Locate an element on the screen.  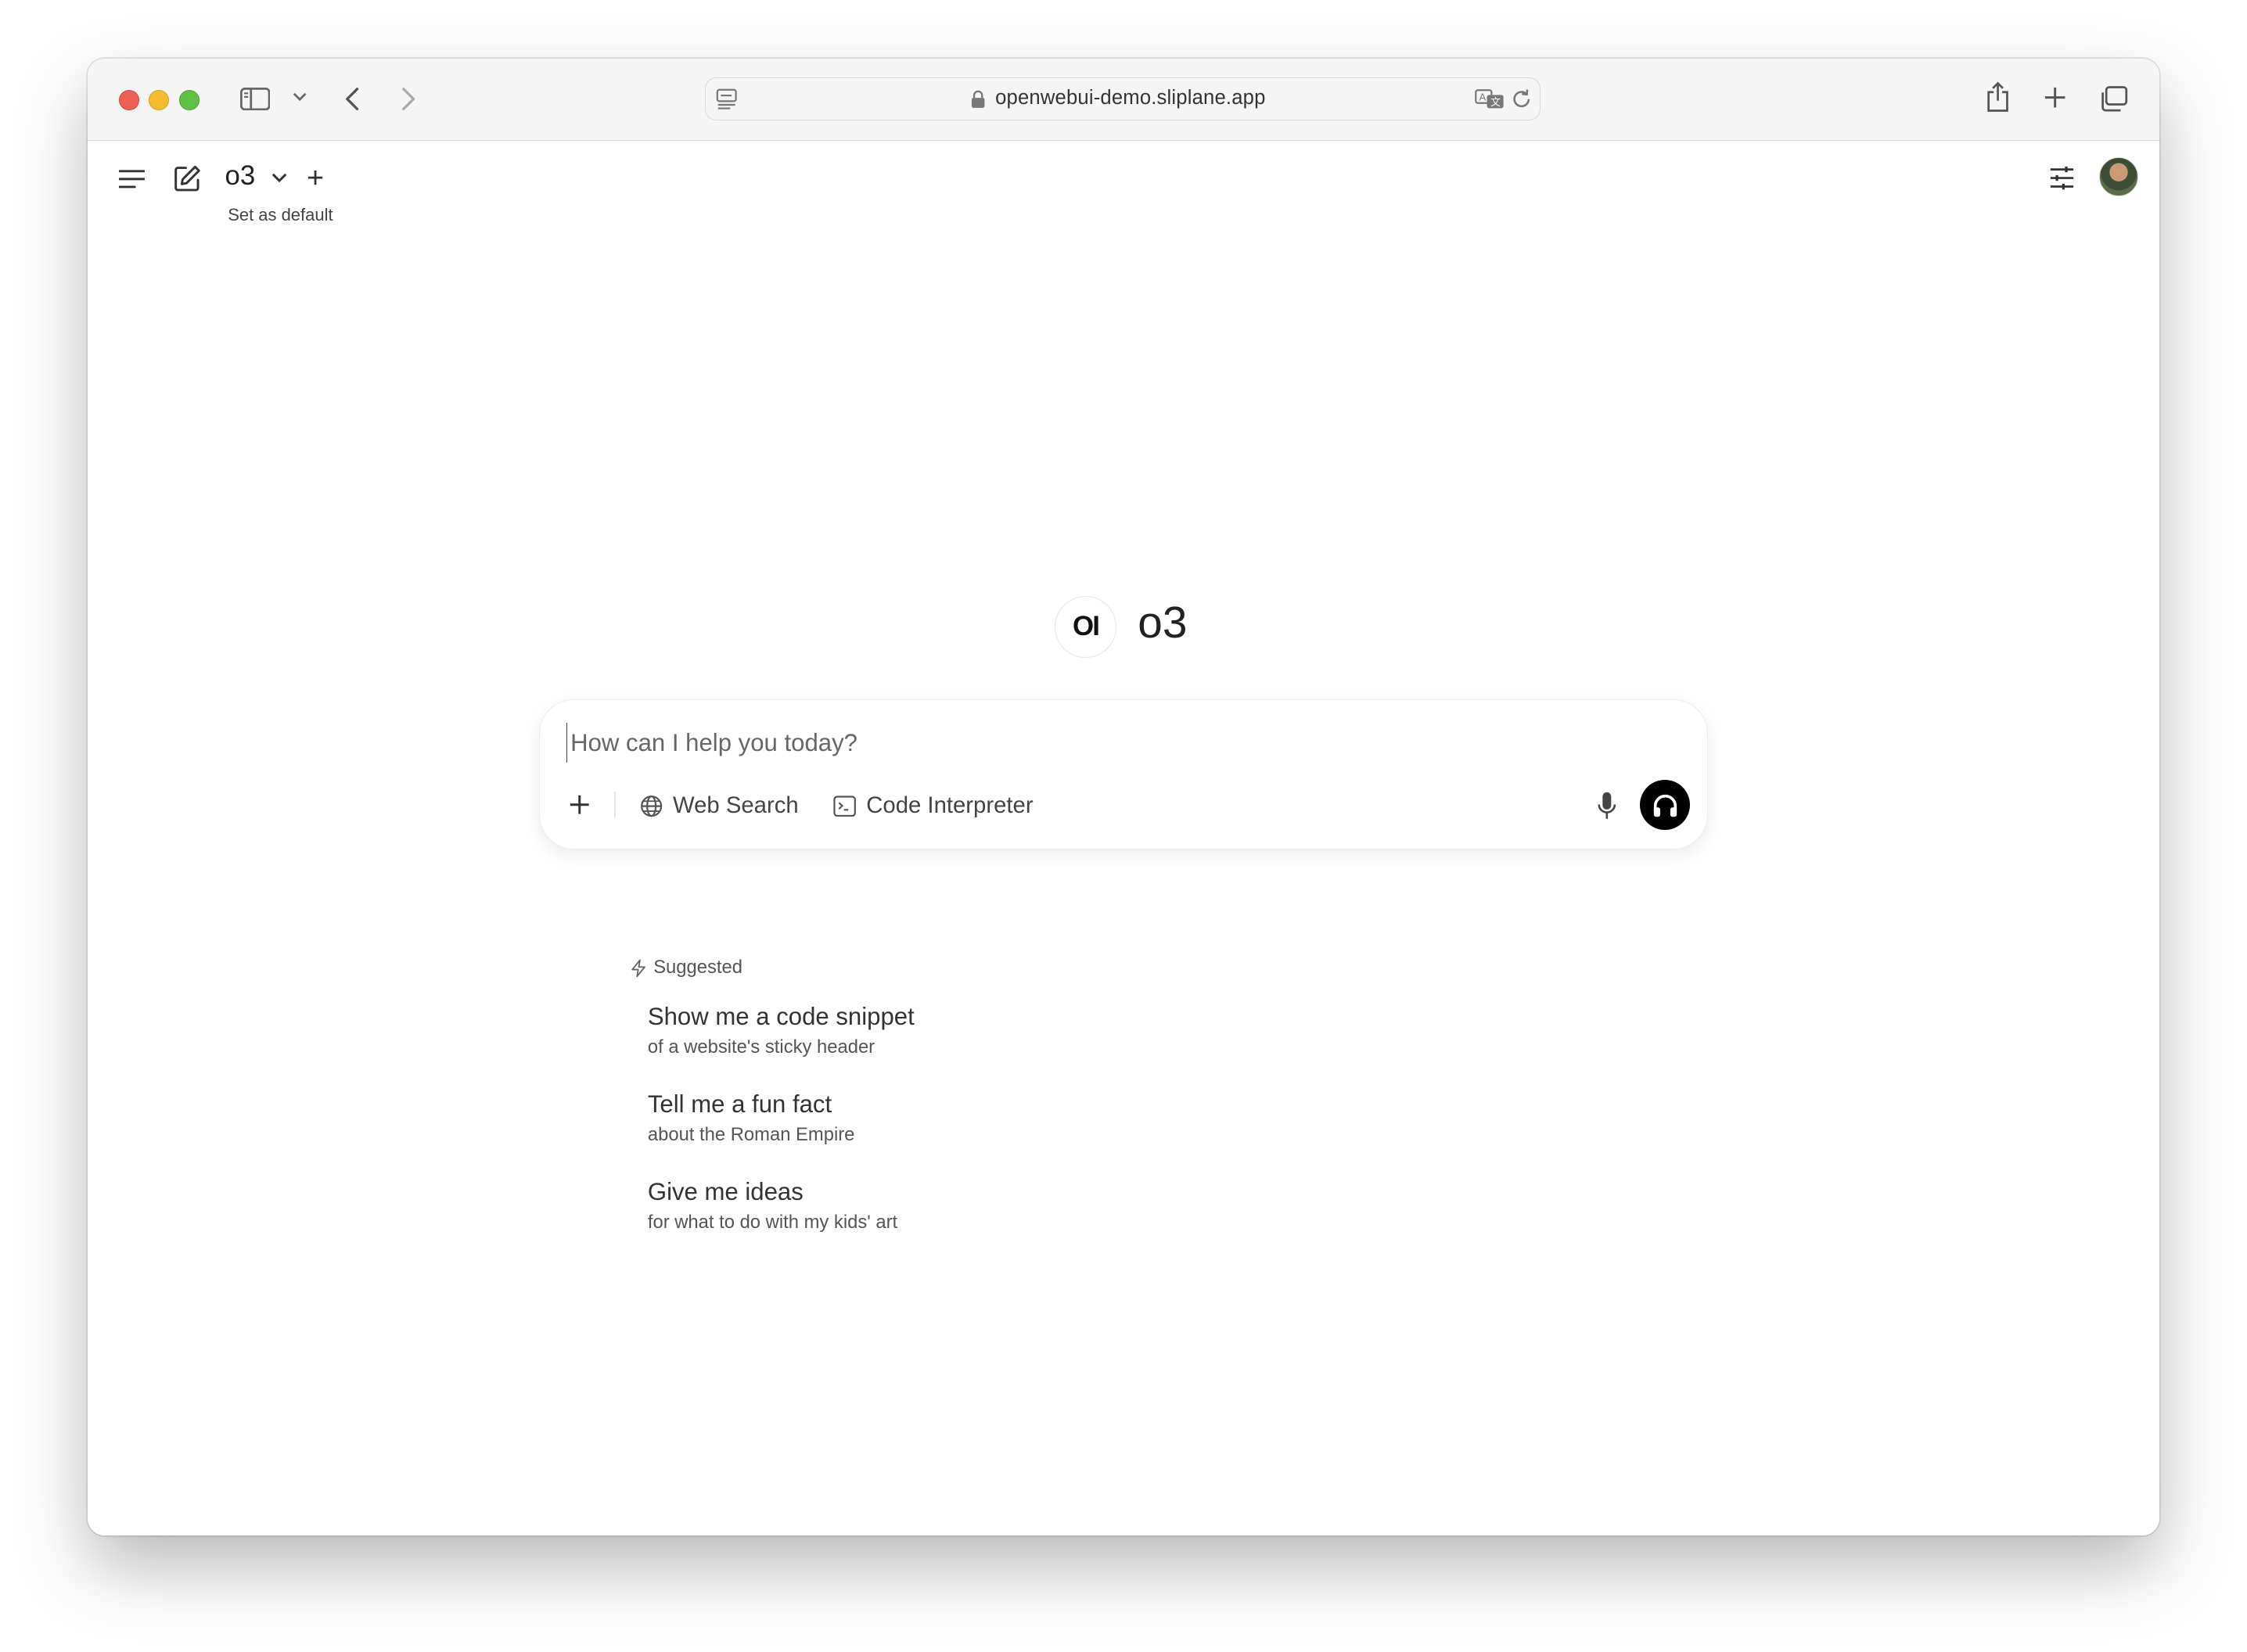
translate-icon: A文 is located at coordinates (1489, 99).